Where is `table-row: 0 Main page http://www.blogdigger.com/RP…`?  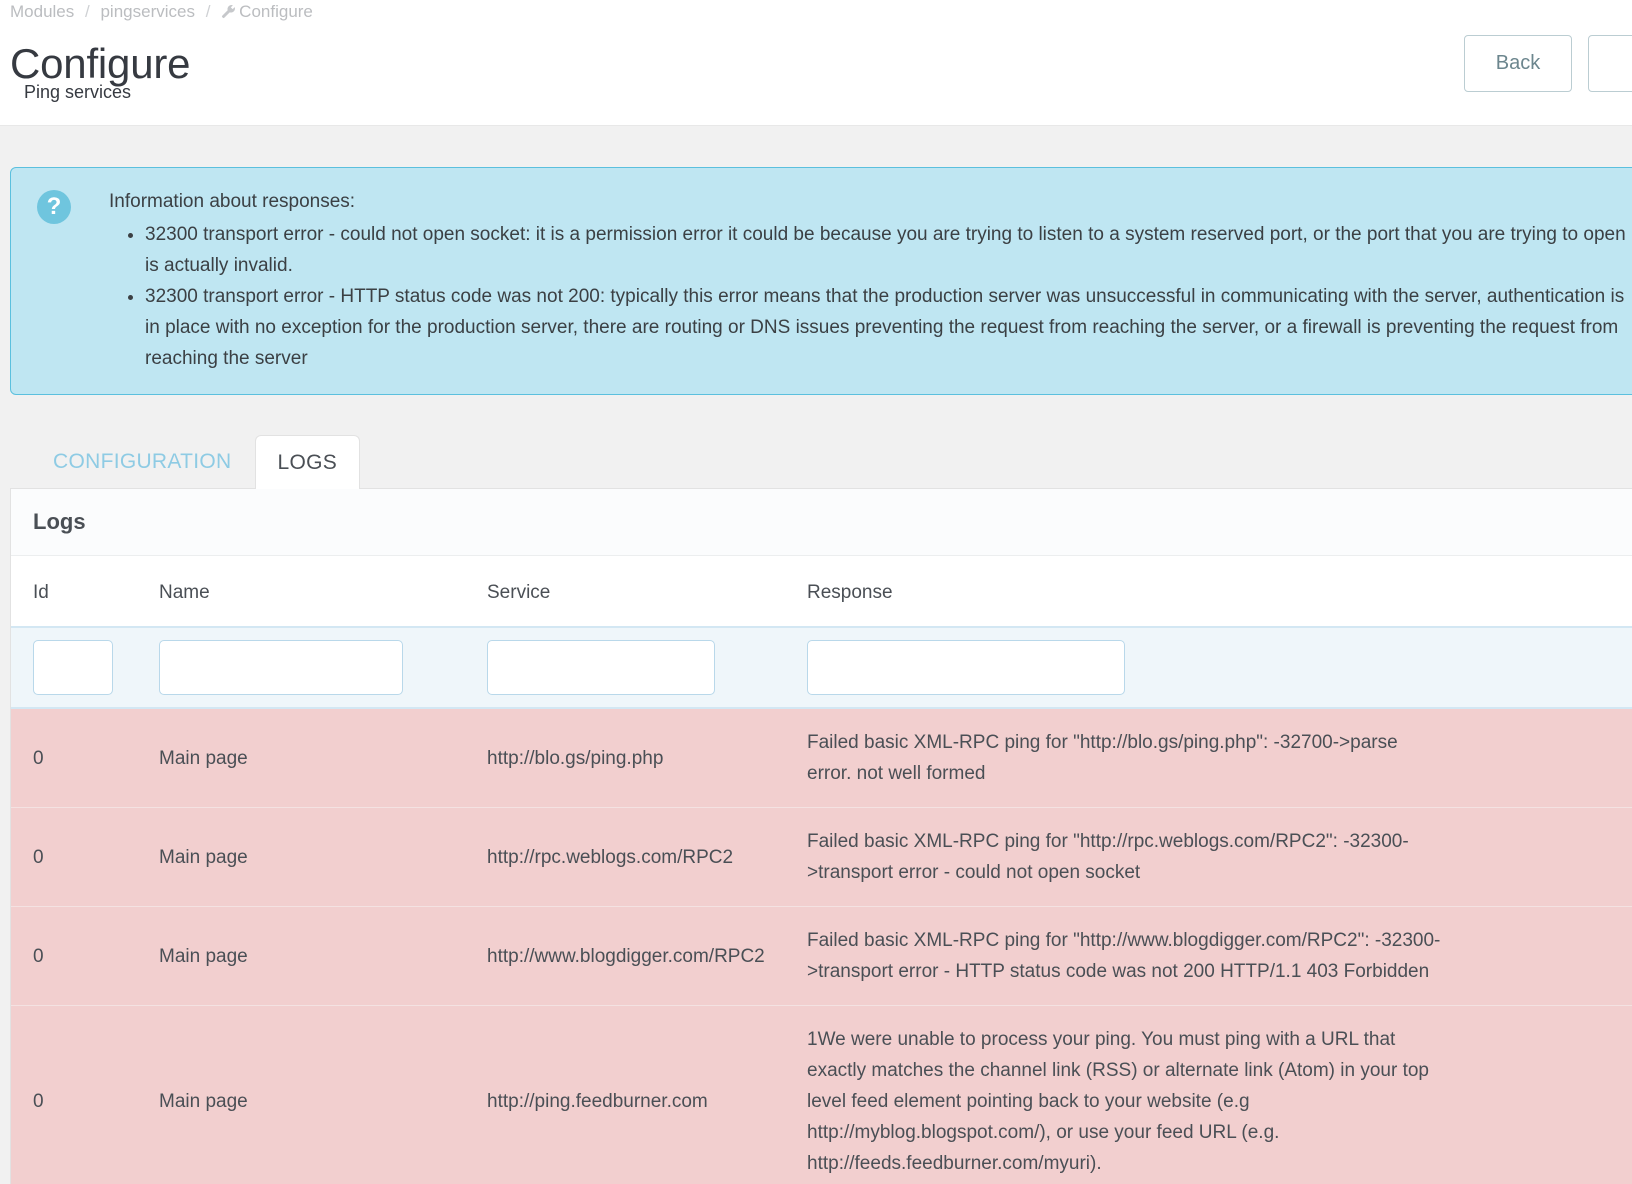
table-row: 0 Main page http://www.blogdigger.com/RP… is located at coordinates (821, 956).